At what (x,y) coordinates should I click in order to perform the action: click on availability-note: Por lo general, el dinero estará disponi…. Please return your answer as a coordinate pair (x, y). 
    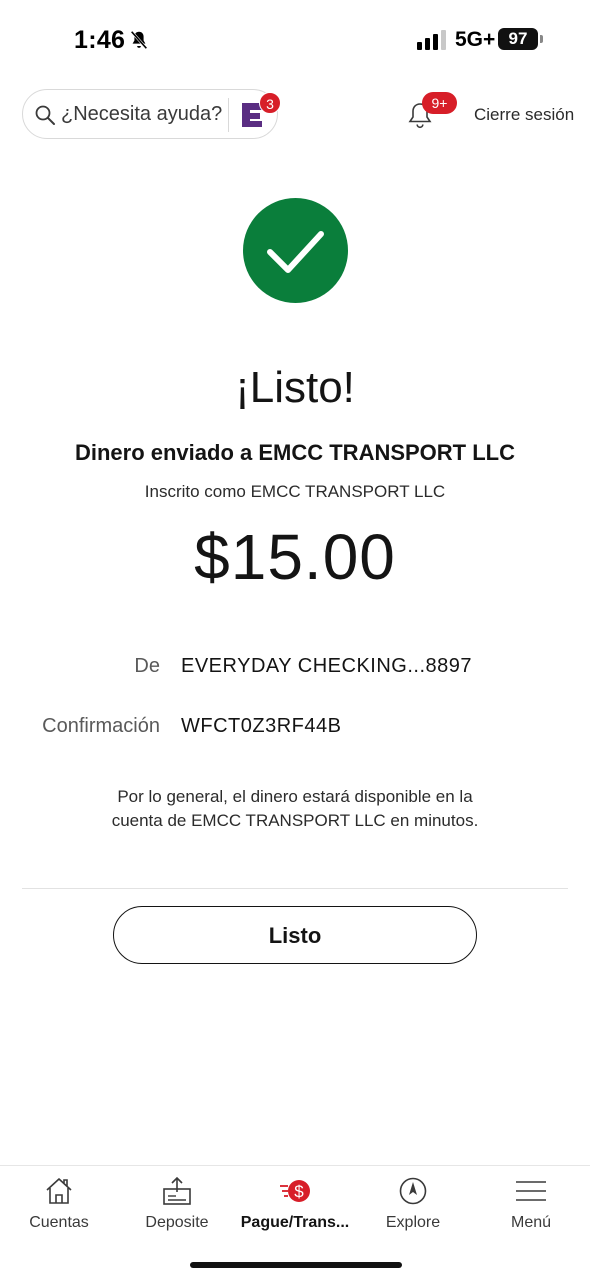
    Looking at the image, I should click on (295, 809).